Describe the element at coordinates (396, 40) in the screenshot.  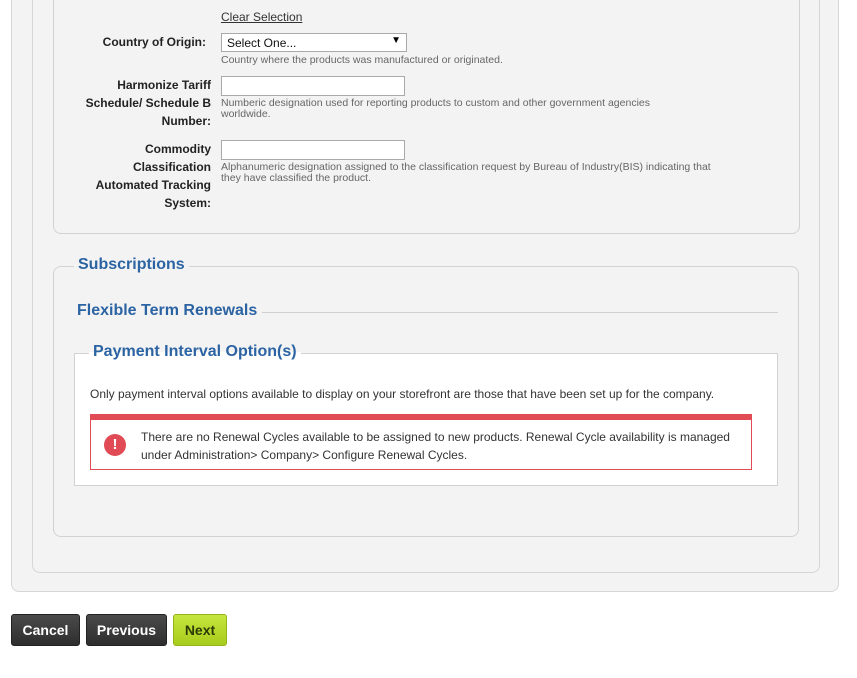
I see `chevron-down-icon: ▼` at that location.